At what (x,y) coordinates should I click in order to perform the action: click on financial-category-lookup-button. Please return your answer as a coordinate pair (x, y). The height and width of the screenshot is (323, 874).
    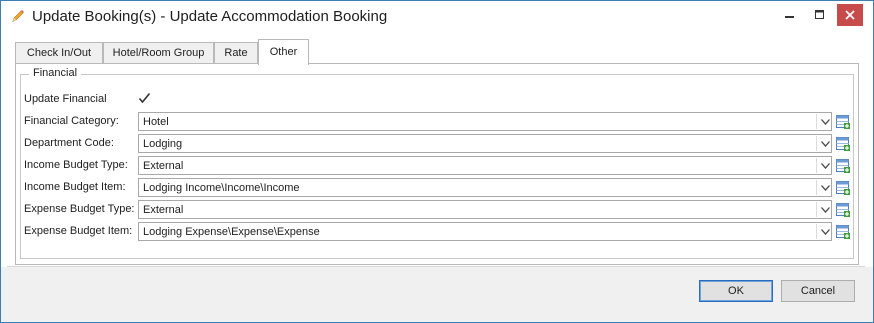
    Looking at the image, I should click on (843, 121).